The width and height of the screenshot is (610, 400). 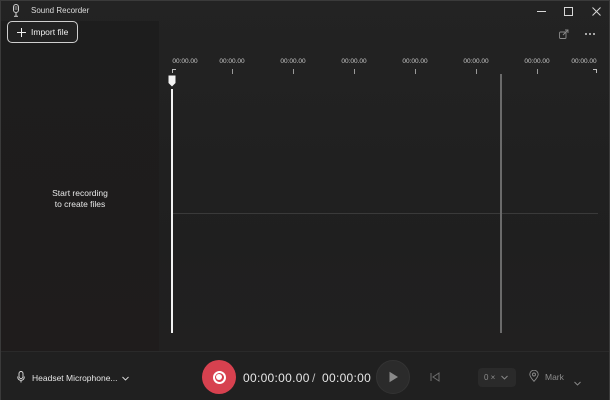 I want to click on empty-state-line-2: to create files, so click(x=80, y=204).